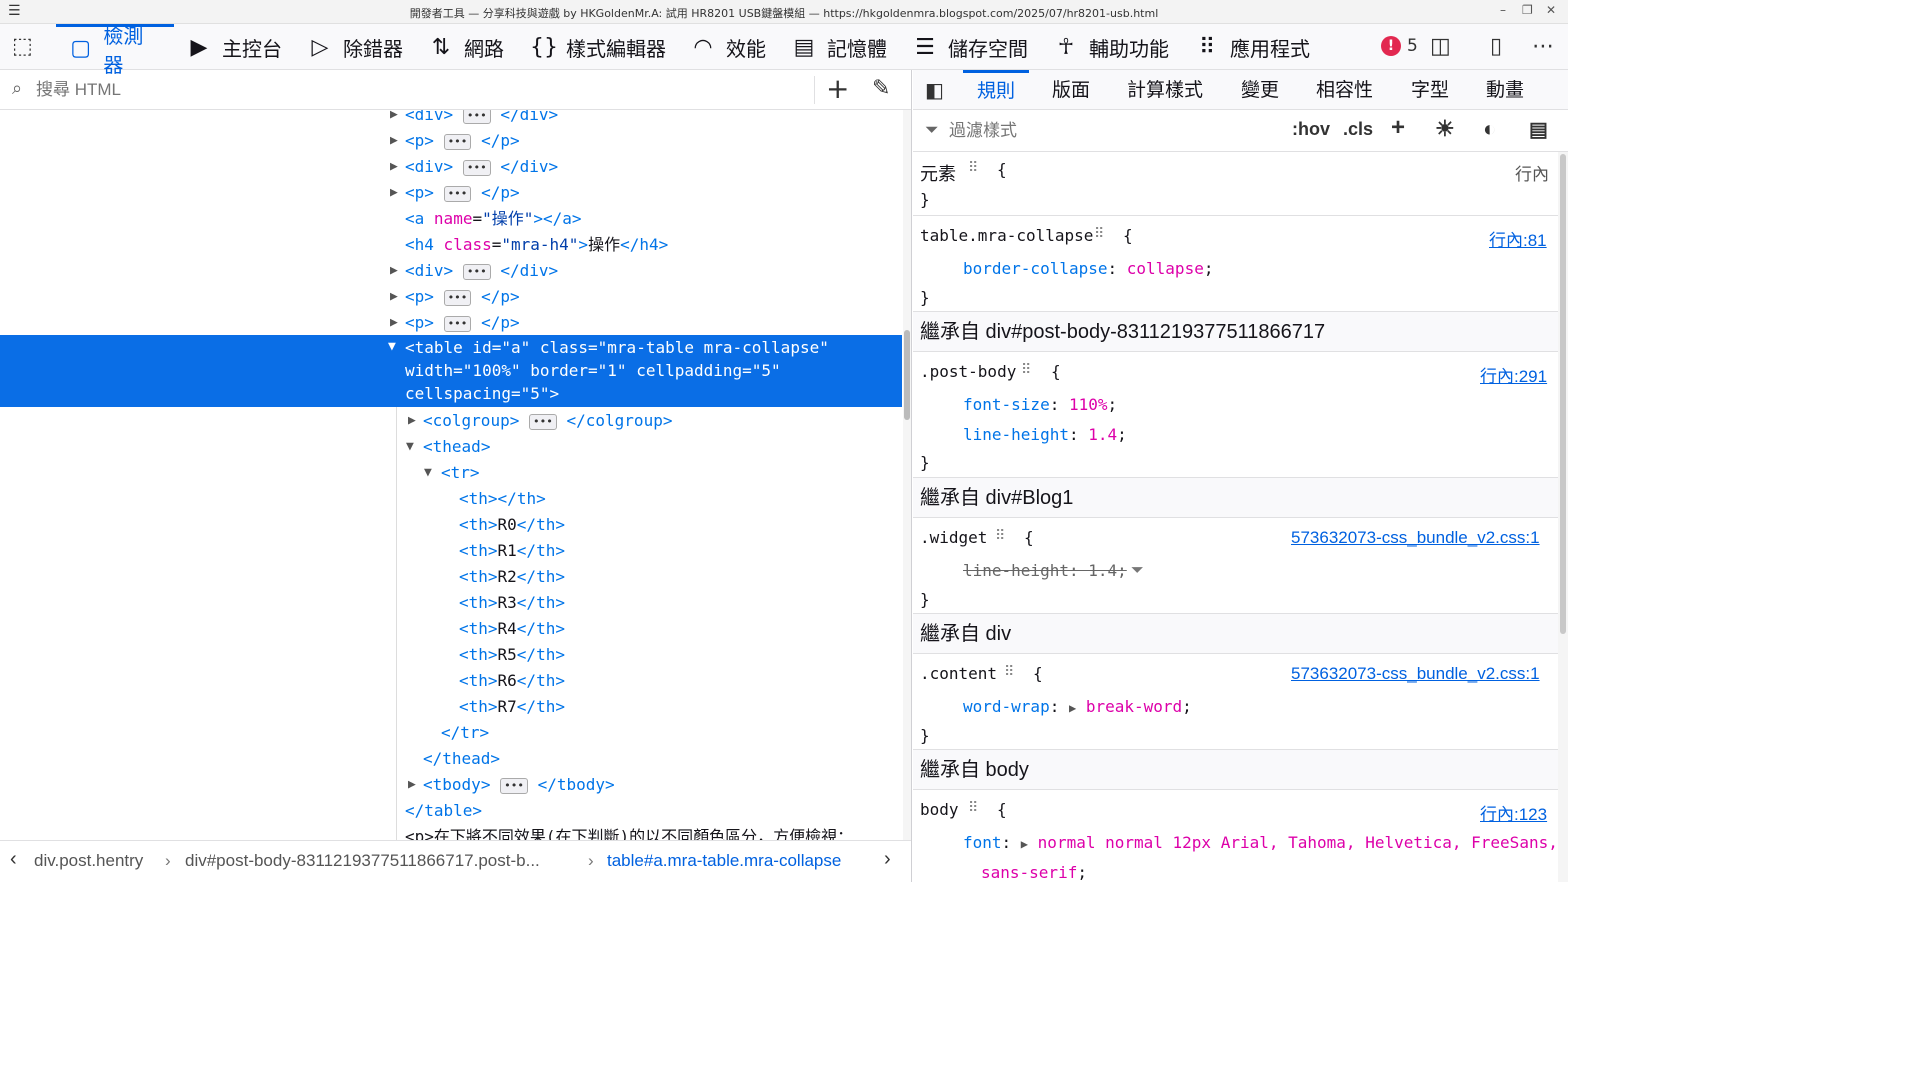 This screenshot has width=1920, height=1080. Describe the element at coordinates (1440, 46) in the screenshot. I see `split-console-icon: ◫` at that location.